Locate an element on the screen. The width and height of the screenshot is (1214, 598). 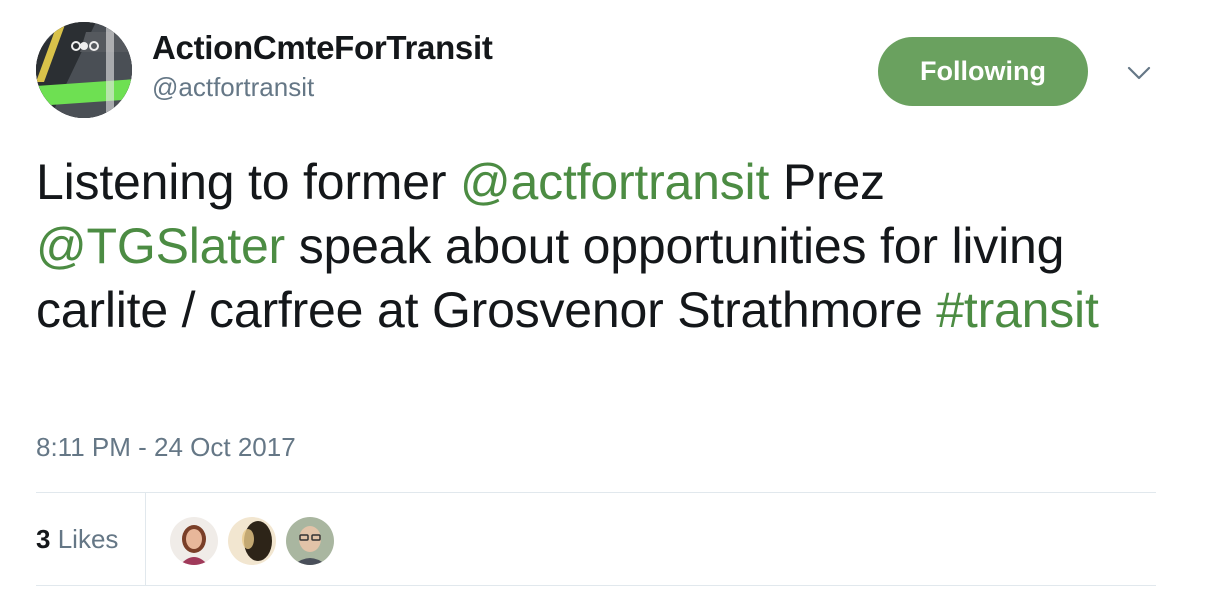
user-header: ActionCmteForTransit @actfortransit is located at coordinates (322, 66).